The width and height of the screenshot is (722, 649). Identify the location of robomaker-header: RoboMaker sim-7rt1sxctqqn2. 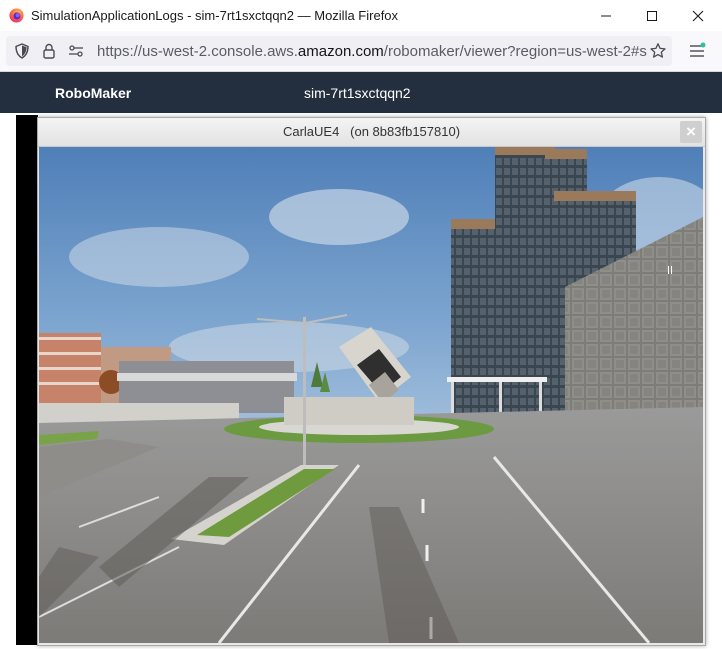
(361, 92).